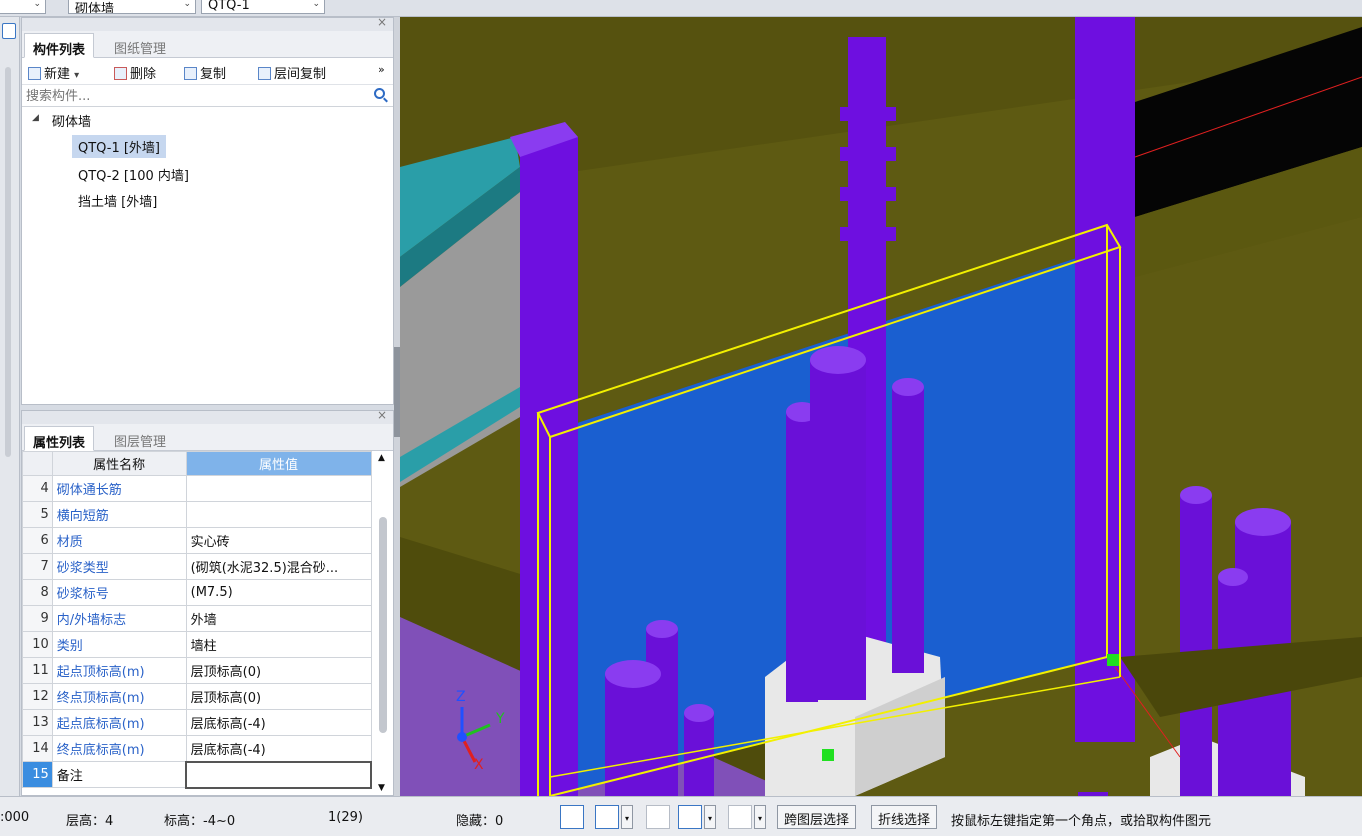 The width and height of the screenshot is (1362, 836). I want to click on component-item-value: QTQ-1, so click(229, 6).